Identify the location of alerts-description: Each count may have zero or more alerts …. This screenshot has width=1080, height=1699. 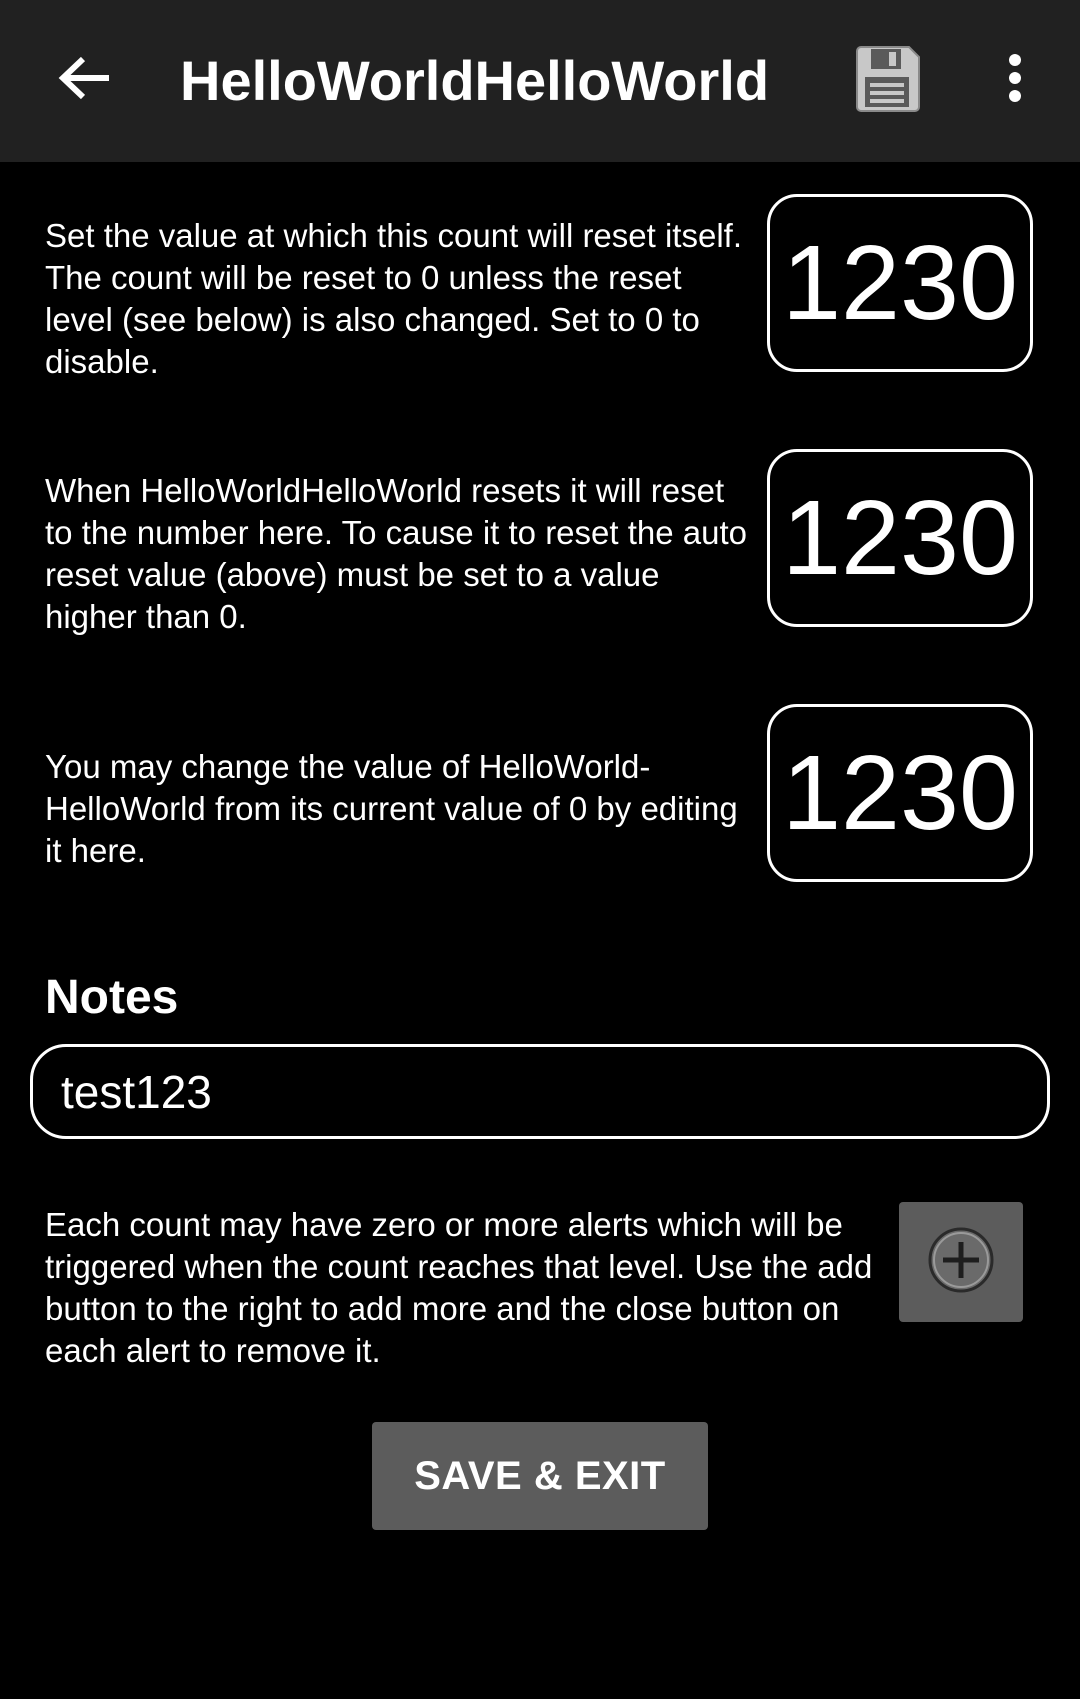
(459, 1287).